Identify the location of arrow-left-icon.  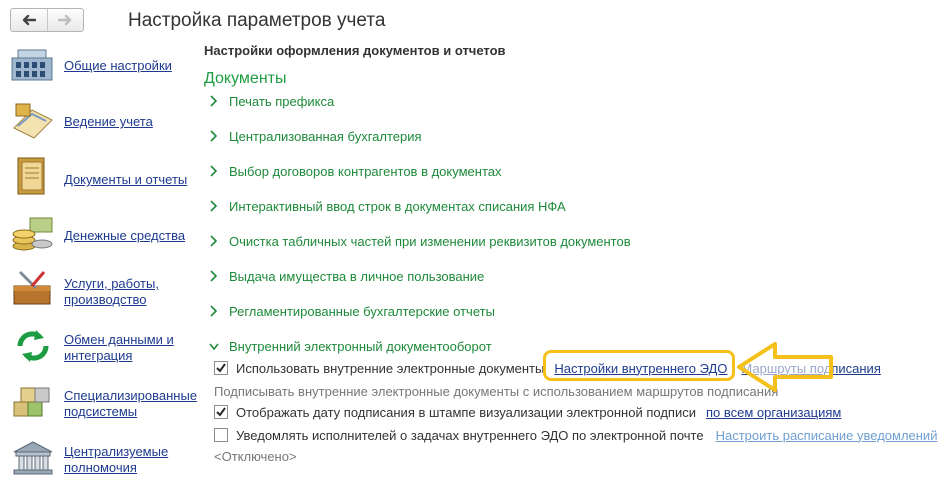
(29, 20).